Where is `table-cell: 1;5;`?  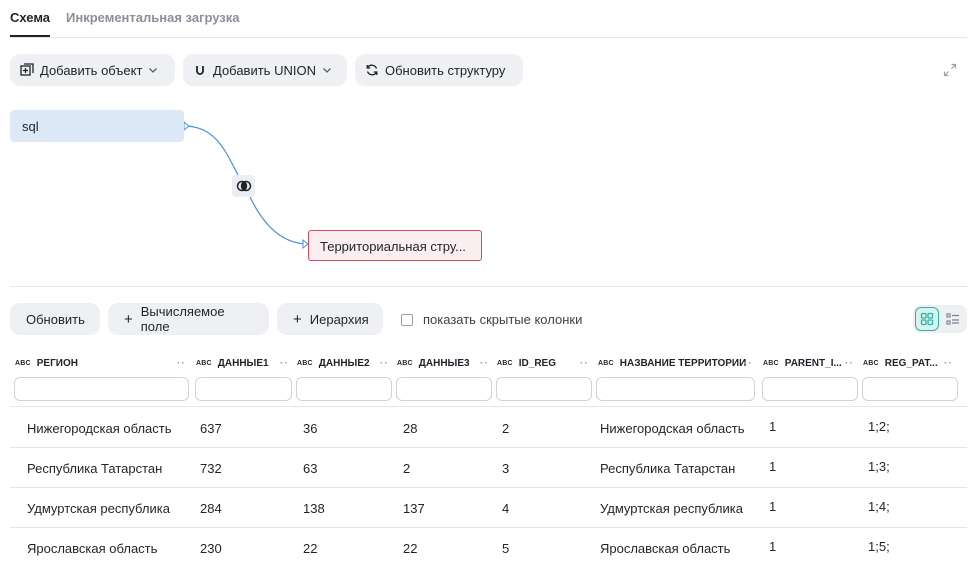 table-cell: 1;5; is located at coordinates (879, 546).